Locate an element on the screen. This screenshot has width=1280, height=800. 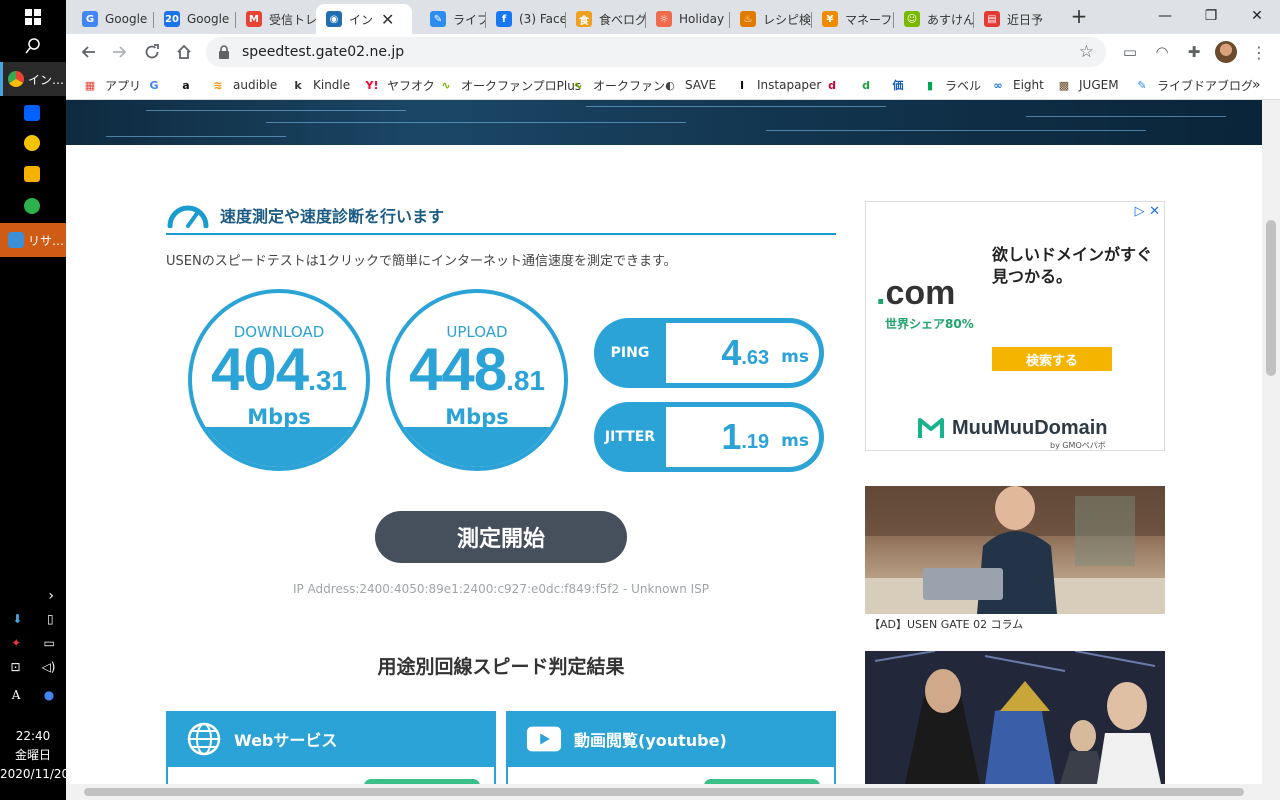
bookmark-favicon-icon: k is located at coordinates (298, 85).